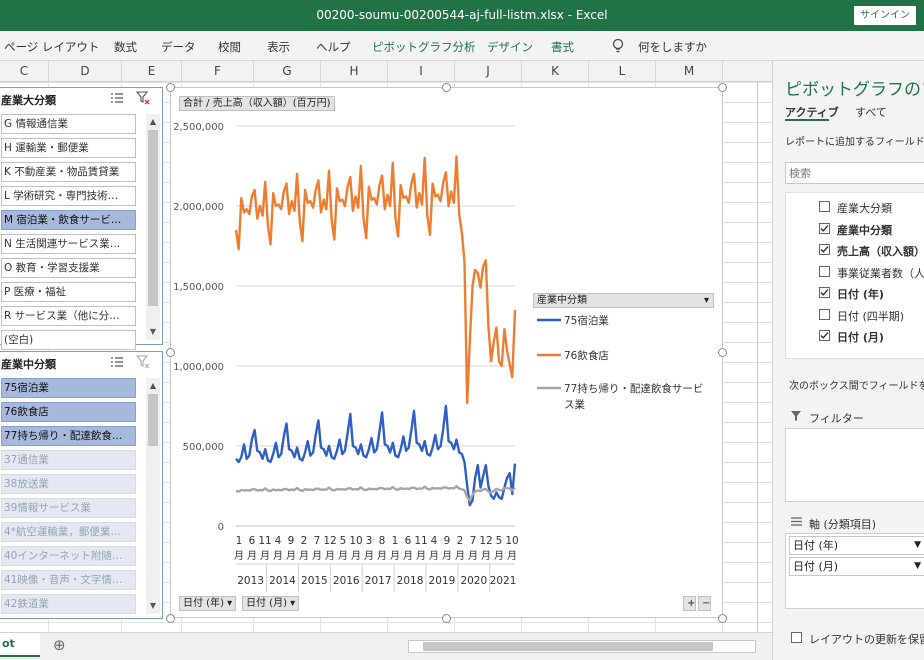 This screenshot has width=924, height=660. Describe the element at coordinates (689, 71) in the screenshot. I see `column-header-m: M` at that location.